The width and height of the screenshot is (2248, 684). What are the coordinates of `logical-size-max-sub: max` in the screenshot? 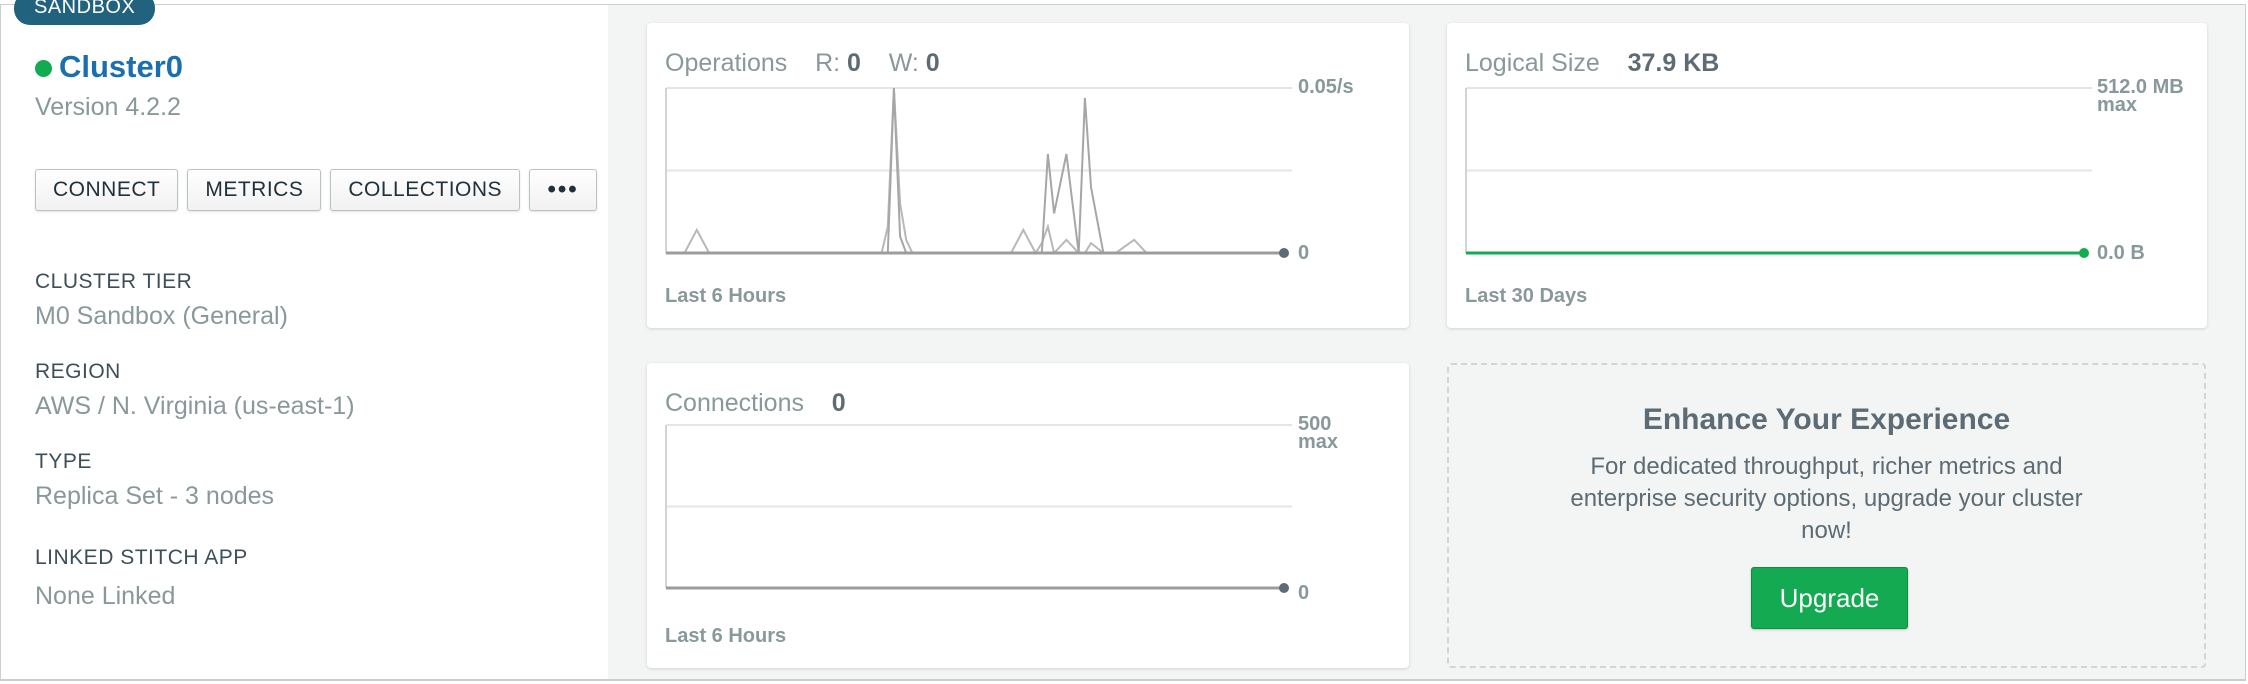 It's located at (2117, 104).